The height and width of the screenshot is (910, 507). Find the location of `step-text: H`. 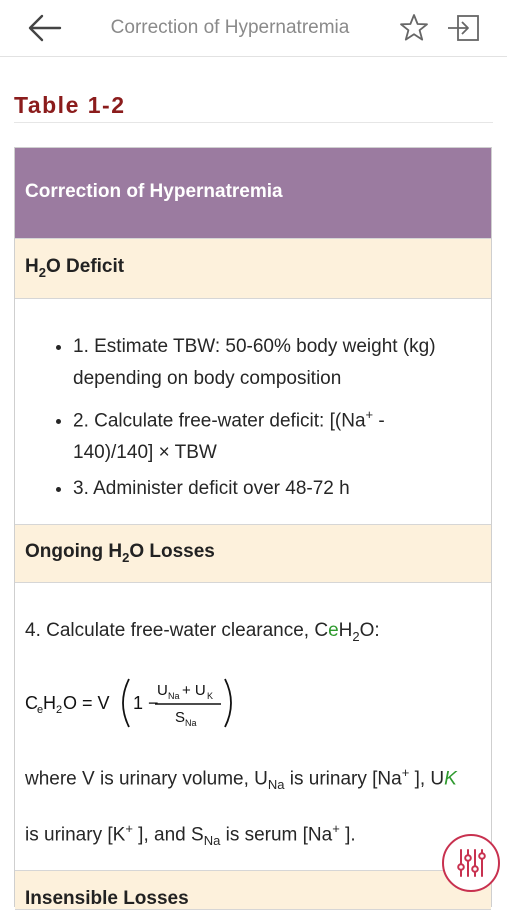

step-text: H is located at coordinates (345, 630).